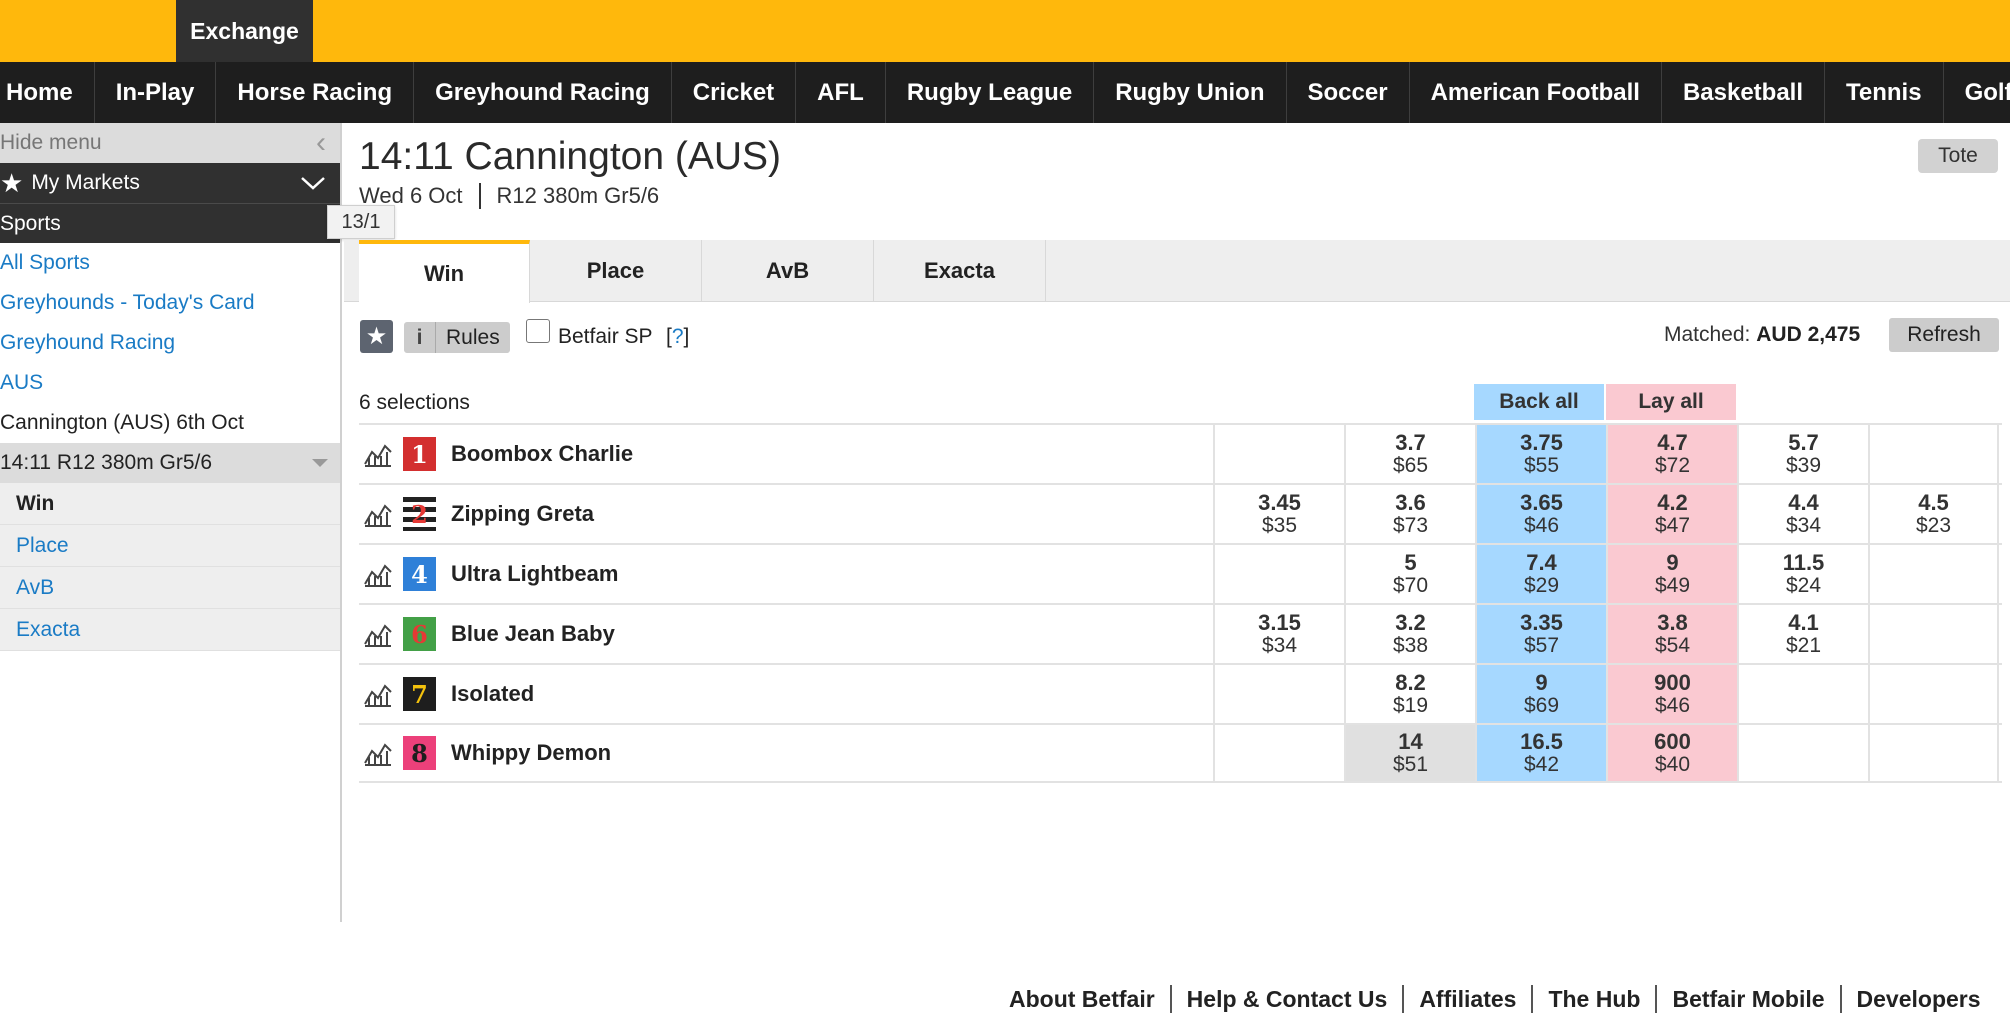 This screenshot has height=1013, width=2010. Describe the element at coordinates (1409, 454) in the screenshot. I see `back-price-cell: 3.7 $65` at that location.